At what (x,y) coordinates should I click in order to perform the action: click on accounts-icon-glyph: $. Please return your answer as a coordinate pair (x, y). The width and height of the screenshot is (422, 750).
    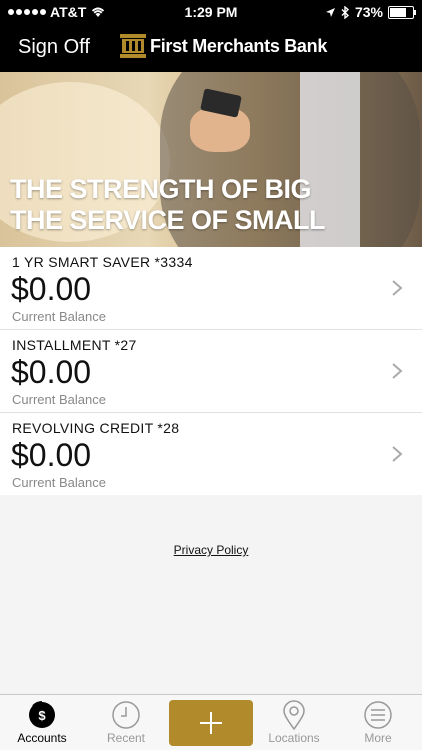
    Looking at the image, I should click on (42, 715).